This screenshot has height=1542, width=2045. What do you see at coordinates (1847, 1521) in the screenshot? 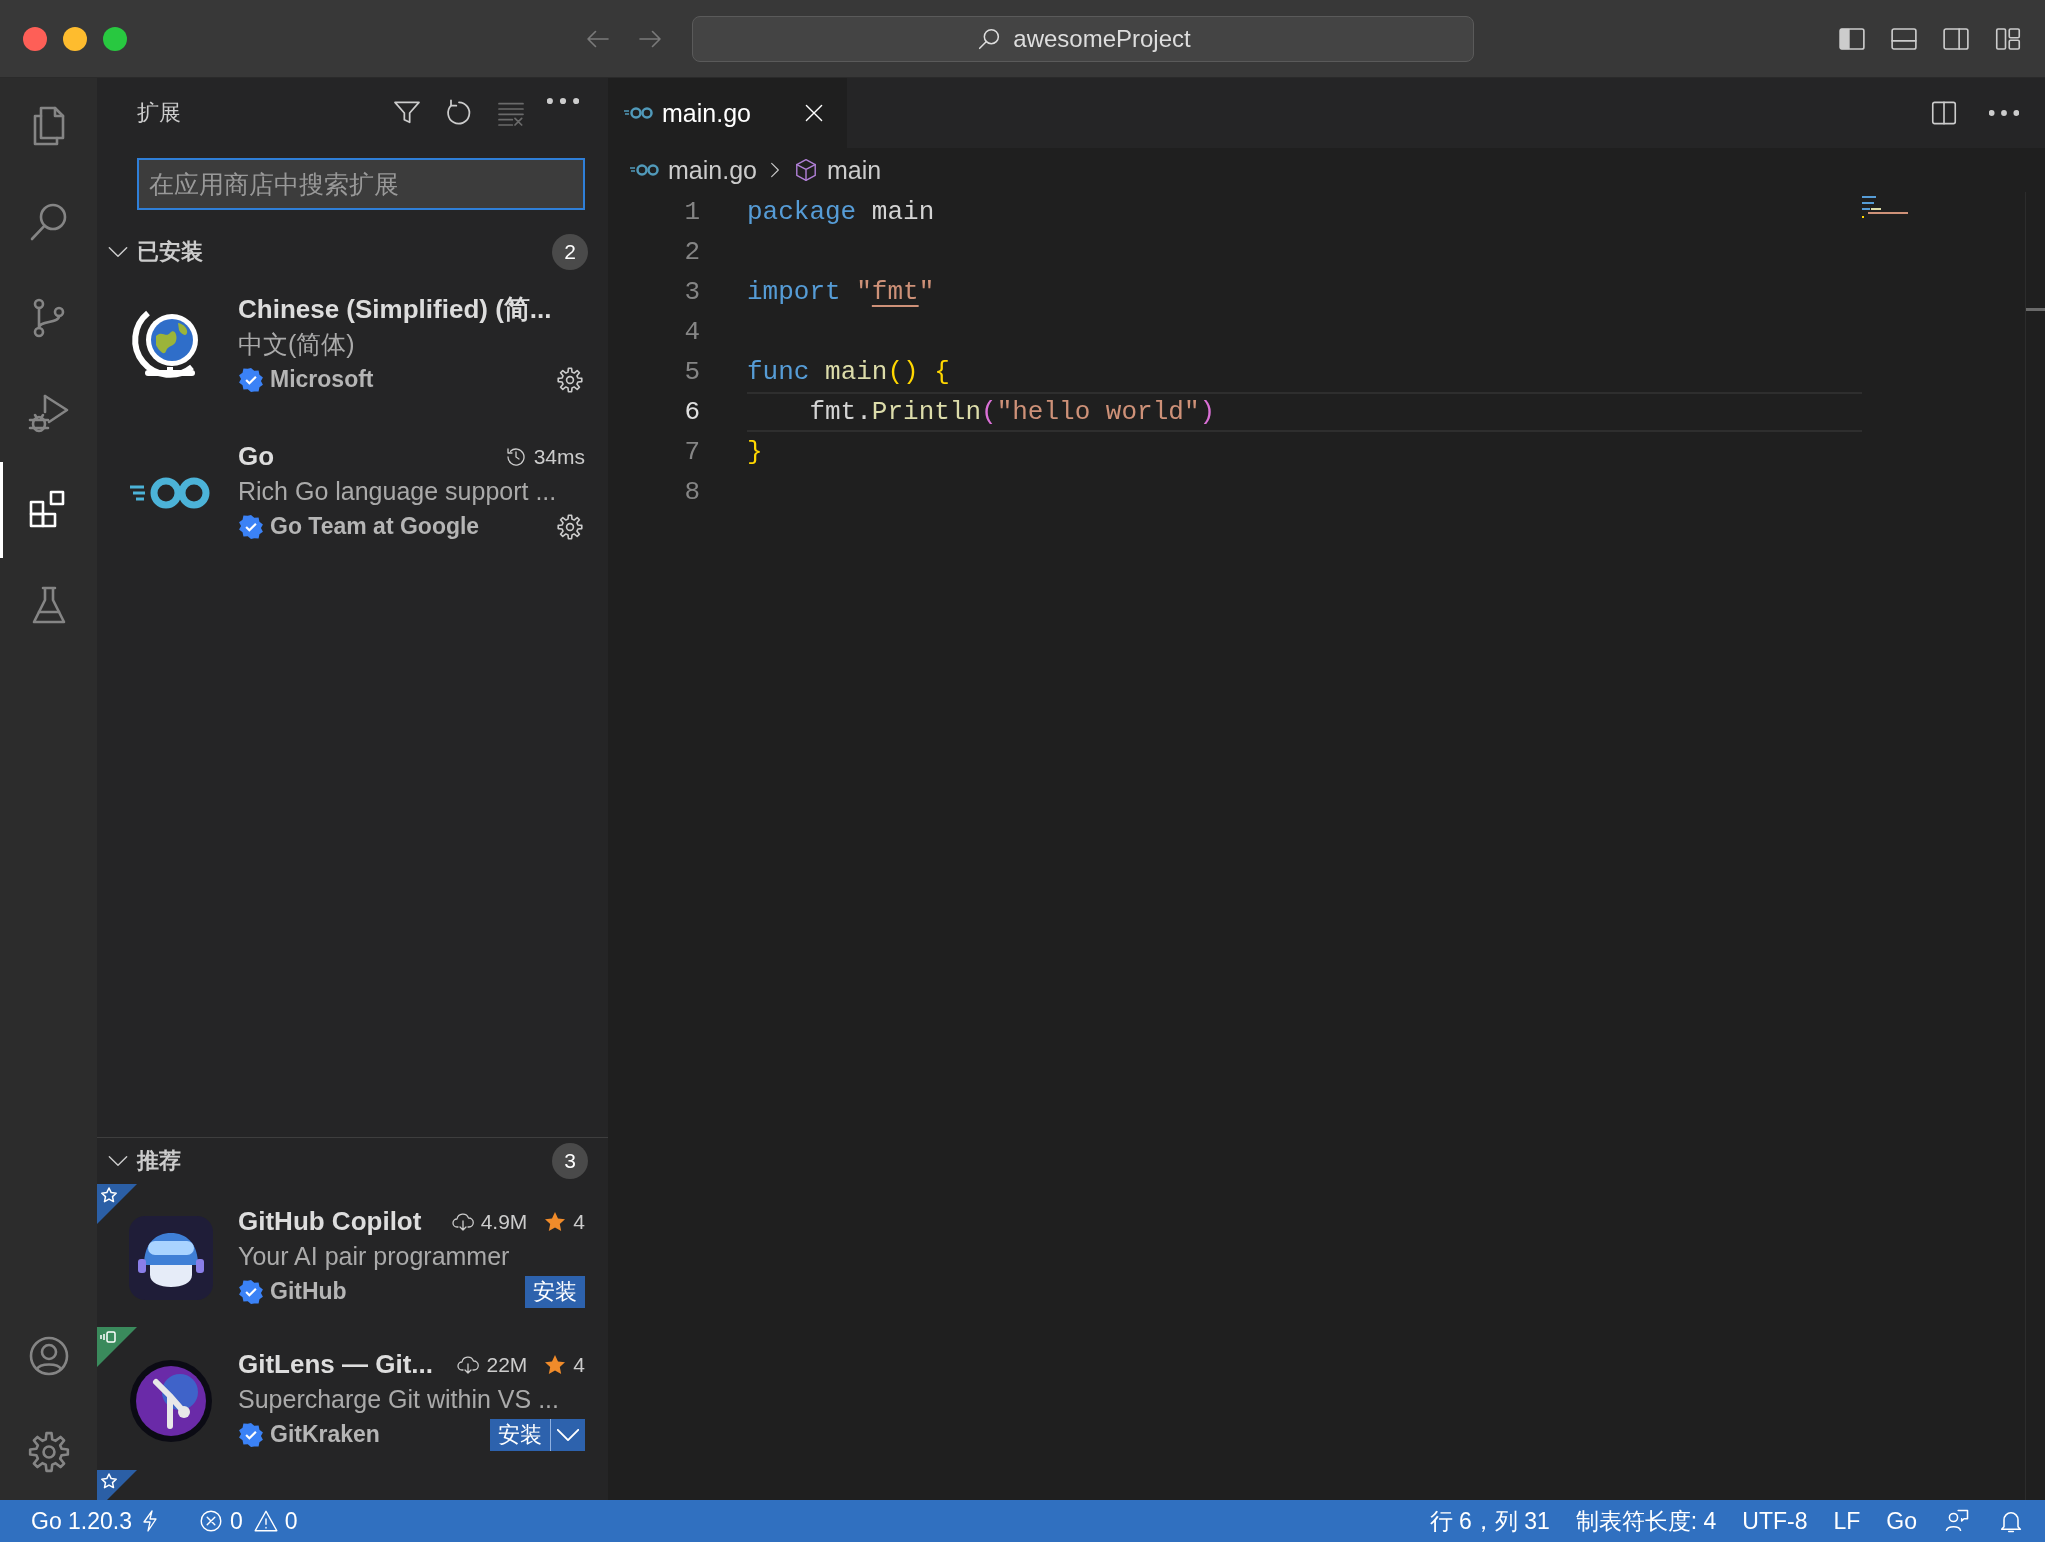
I see `status-item: LF` at bounding box center [1847, 1521].